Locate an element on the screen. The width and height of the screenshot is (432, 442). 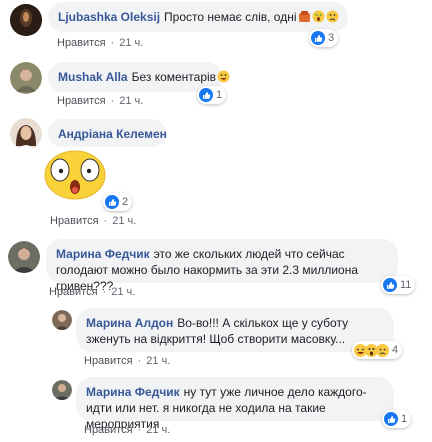
comment-author: Марина Федчик is located at coordinates (103, 254).